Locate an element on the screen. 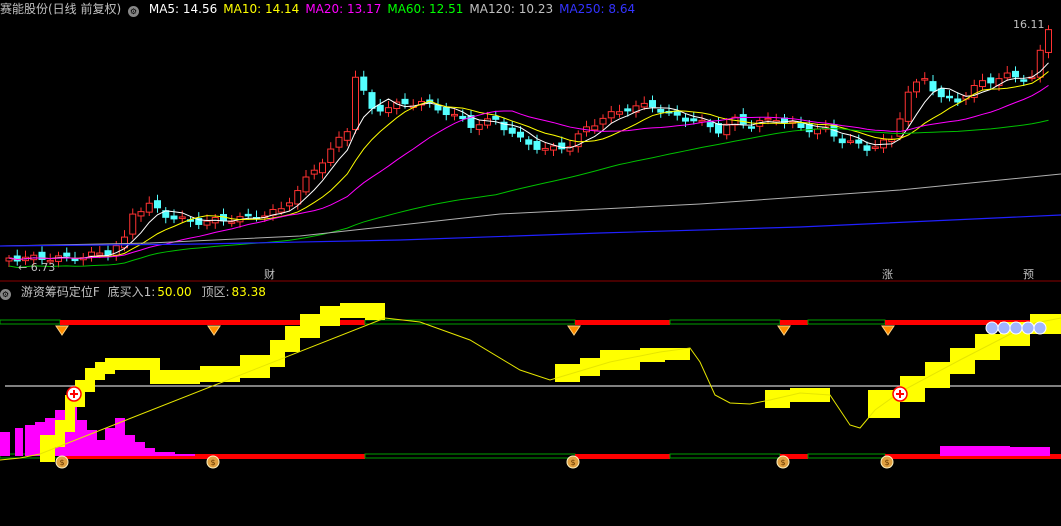 Image resolution: width=1061 pixels, height=526 pixels. event-tag-earnings: 财 is located at coordinates (269, 274).